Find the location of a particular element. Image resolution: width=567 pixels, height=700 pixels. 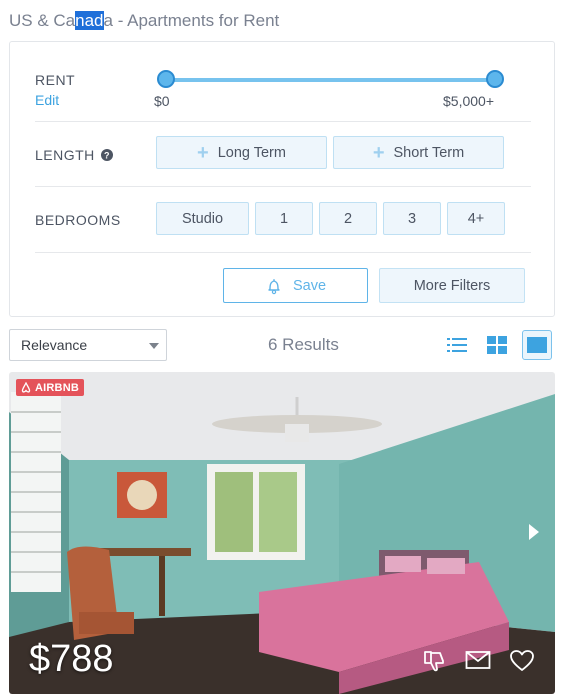

rent-max-handle is located at coordinates (495, 79).